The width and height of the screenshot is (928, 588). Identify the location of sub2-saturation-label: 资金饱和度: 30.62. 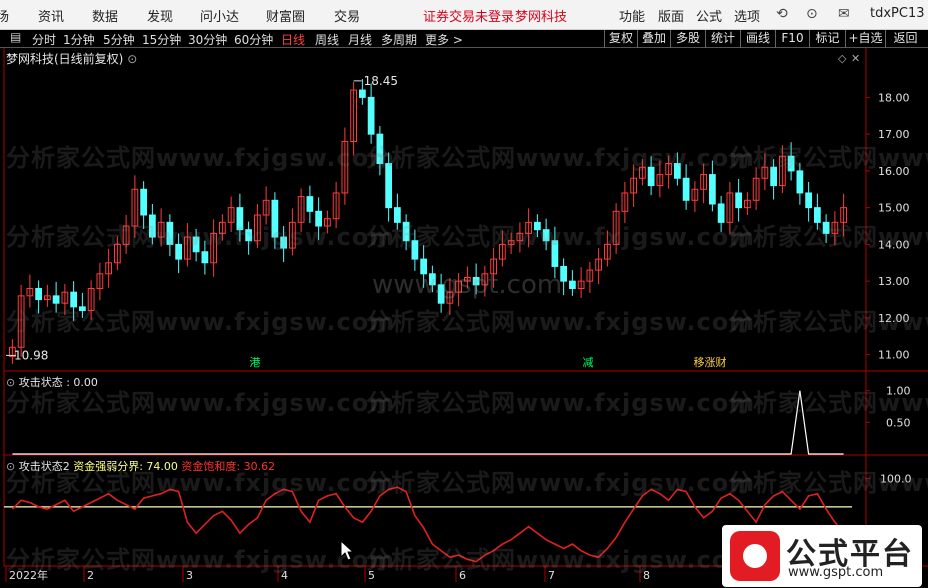
(228, 466).